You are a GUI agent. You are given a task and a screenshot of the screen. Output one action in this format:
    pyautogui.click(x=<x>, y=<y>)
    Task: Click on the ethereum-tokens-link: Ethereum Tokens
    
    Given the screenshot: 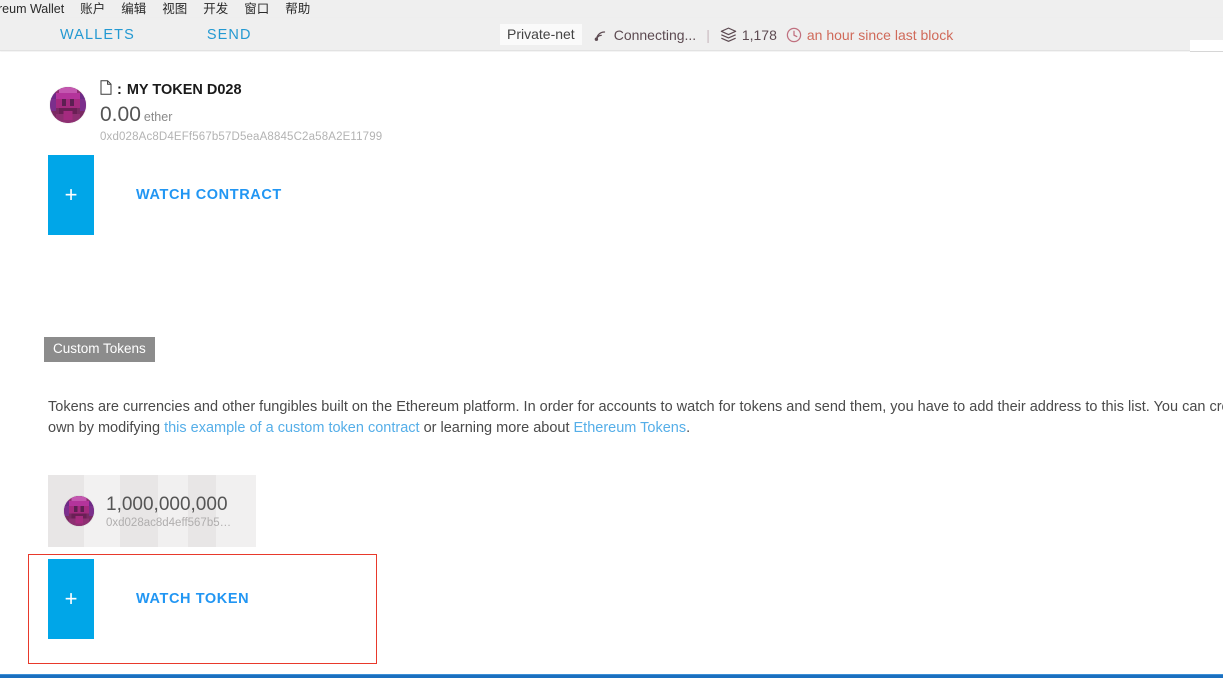 What is the action you would take?
    pyautogui.click(x=630, y=428)
    